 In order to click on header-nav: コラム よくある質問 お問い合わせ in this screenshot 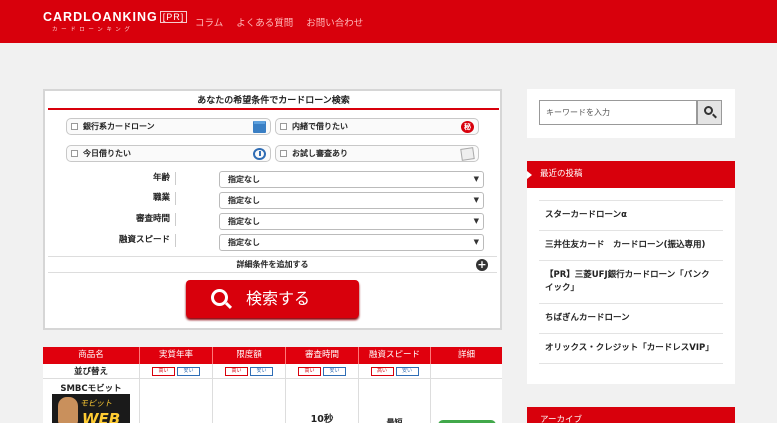, I will do `click(279, 22)`.